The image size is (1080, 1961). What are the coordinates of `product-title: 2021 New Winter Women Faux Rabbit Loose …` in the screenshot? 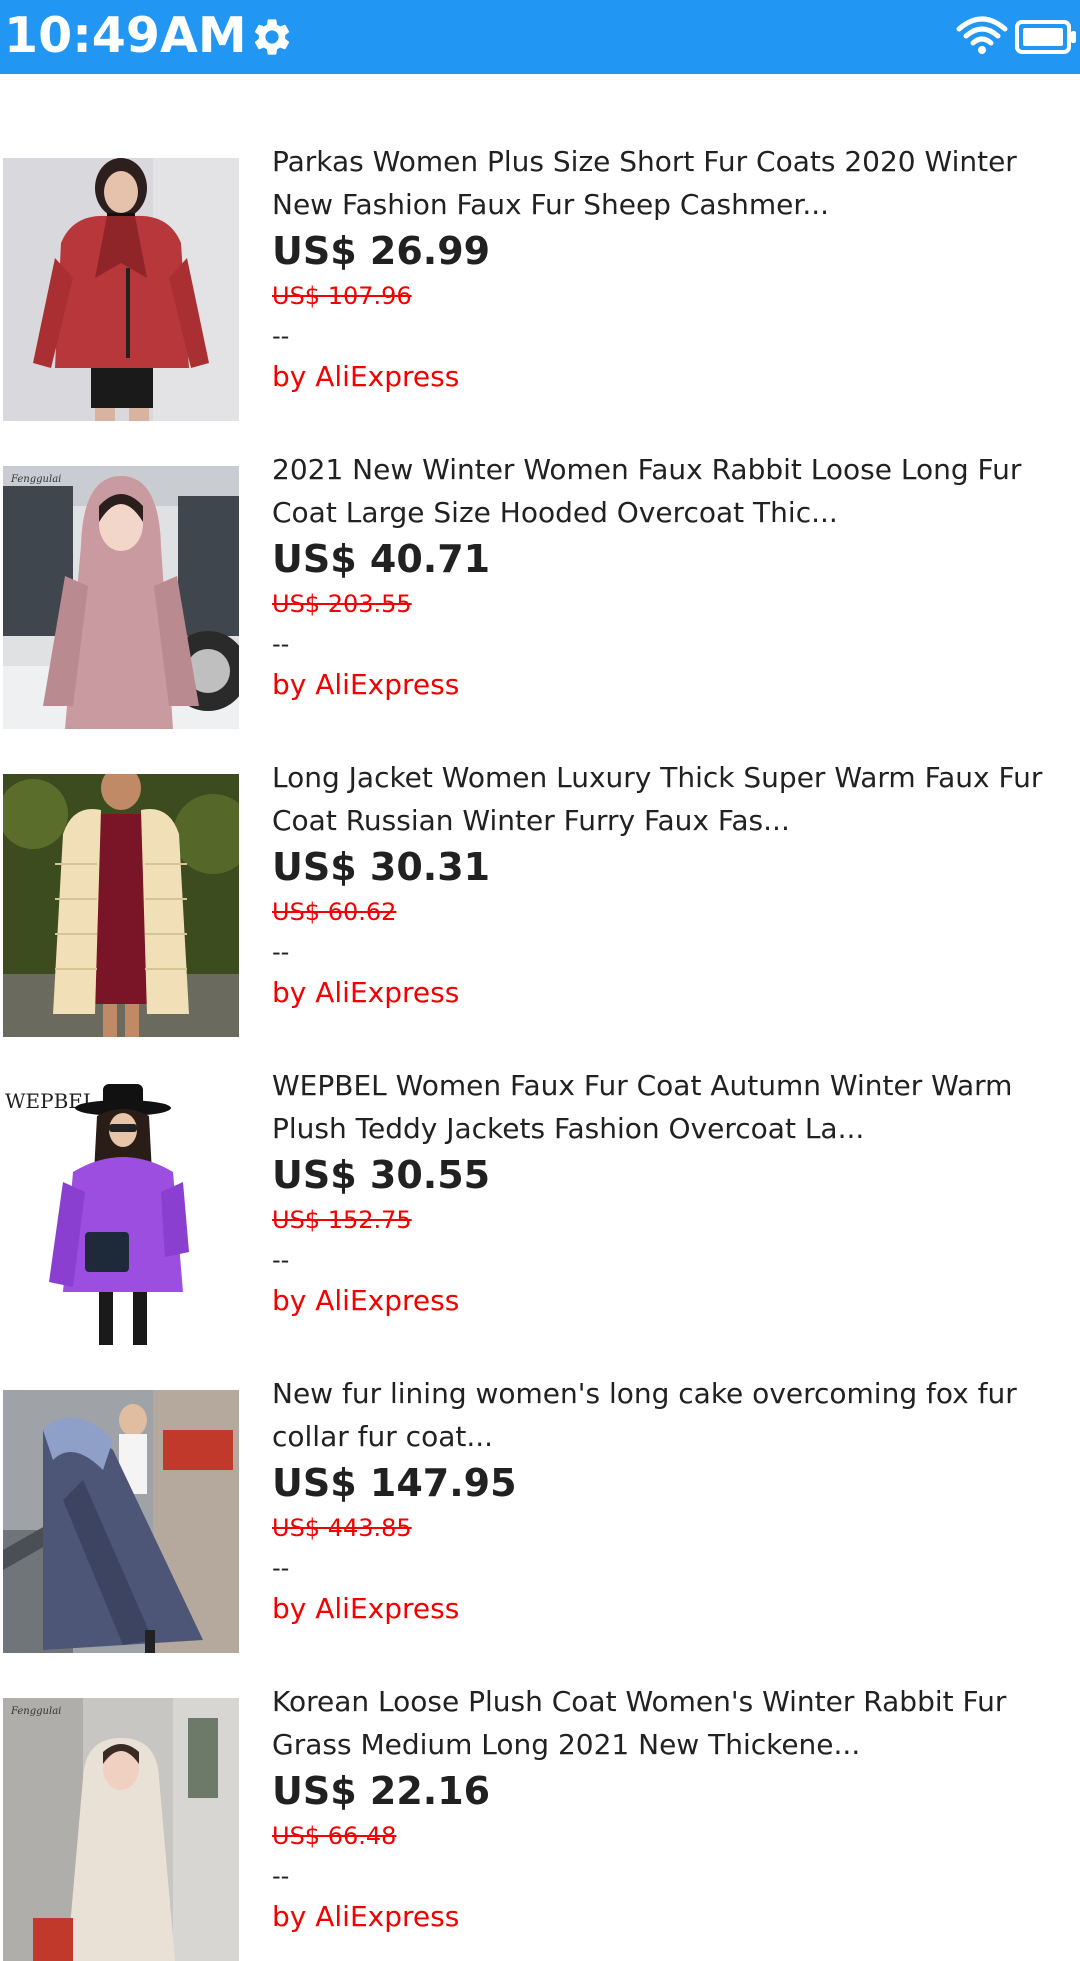 It's located at (672, 491).